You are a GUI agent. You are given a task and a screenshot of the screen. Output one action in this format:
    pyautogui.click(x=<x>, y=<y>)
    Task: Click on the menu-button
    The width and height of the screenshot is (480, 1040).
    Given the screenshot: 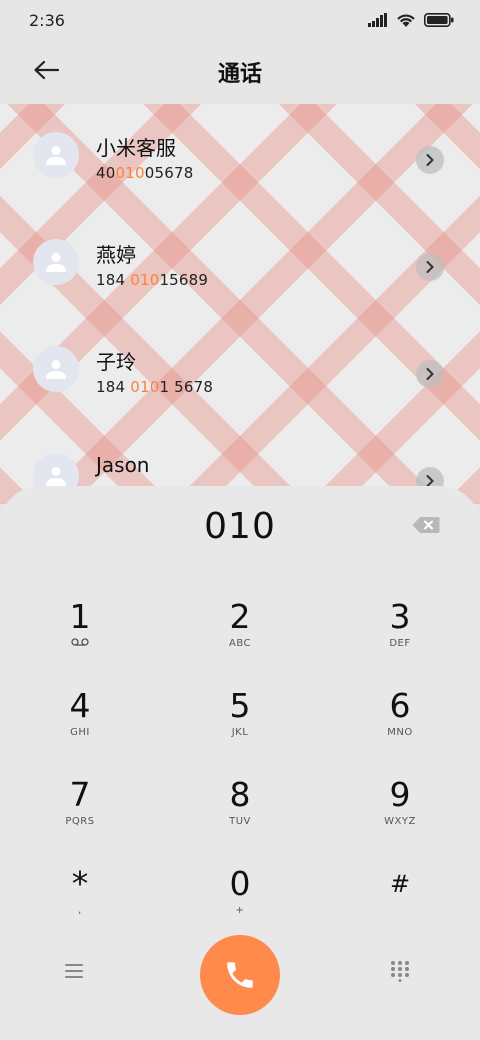 What is the action you would take?
    pyautogui.click(x=78, y=974)
    